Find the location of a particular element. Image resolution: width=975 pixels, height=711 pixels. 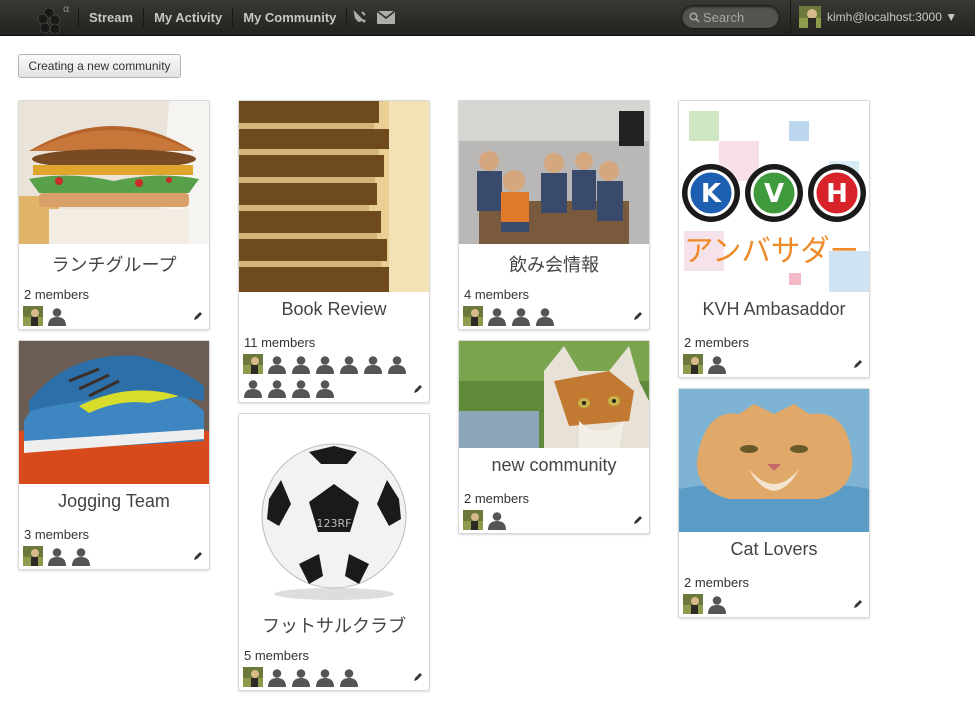

community-card: 123RF フットサルクラブ 5 members is located at coordinates (334, 552).